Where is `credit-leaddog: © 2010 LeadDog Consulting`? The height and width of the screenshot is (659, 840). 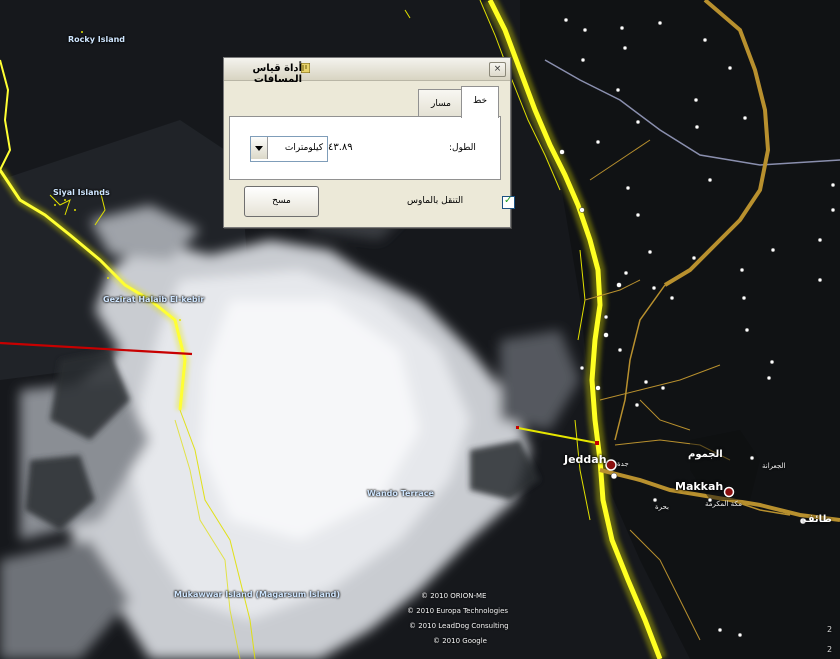 credit-leaddog: © 2010 LeadDog Consulting is located at coordinates (459, 626).